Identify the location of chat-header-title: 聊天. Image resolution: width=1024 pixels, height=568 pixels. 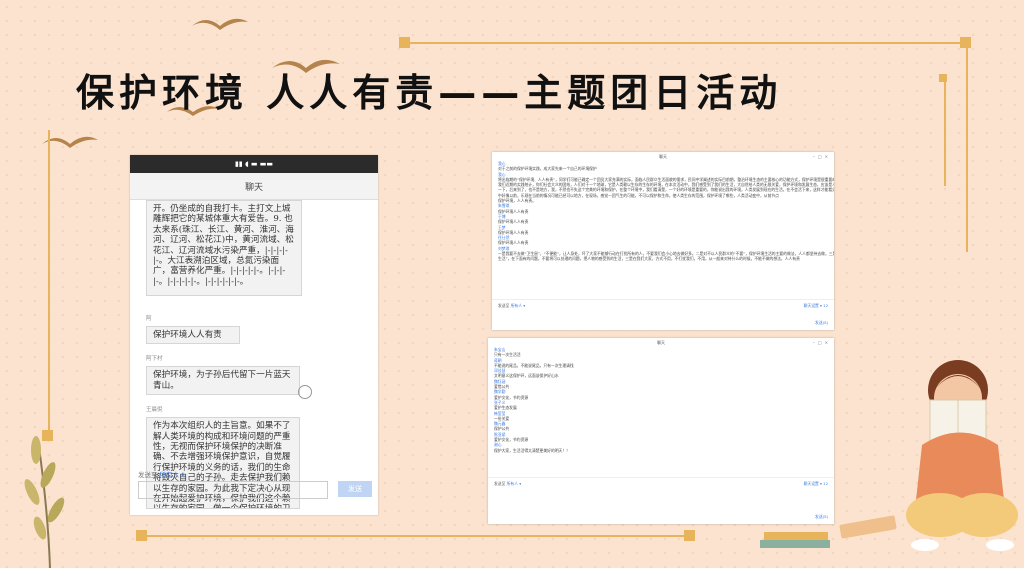
(253, 187).